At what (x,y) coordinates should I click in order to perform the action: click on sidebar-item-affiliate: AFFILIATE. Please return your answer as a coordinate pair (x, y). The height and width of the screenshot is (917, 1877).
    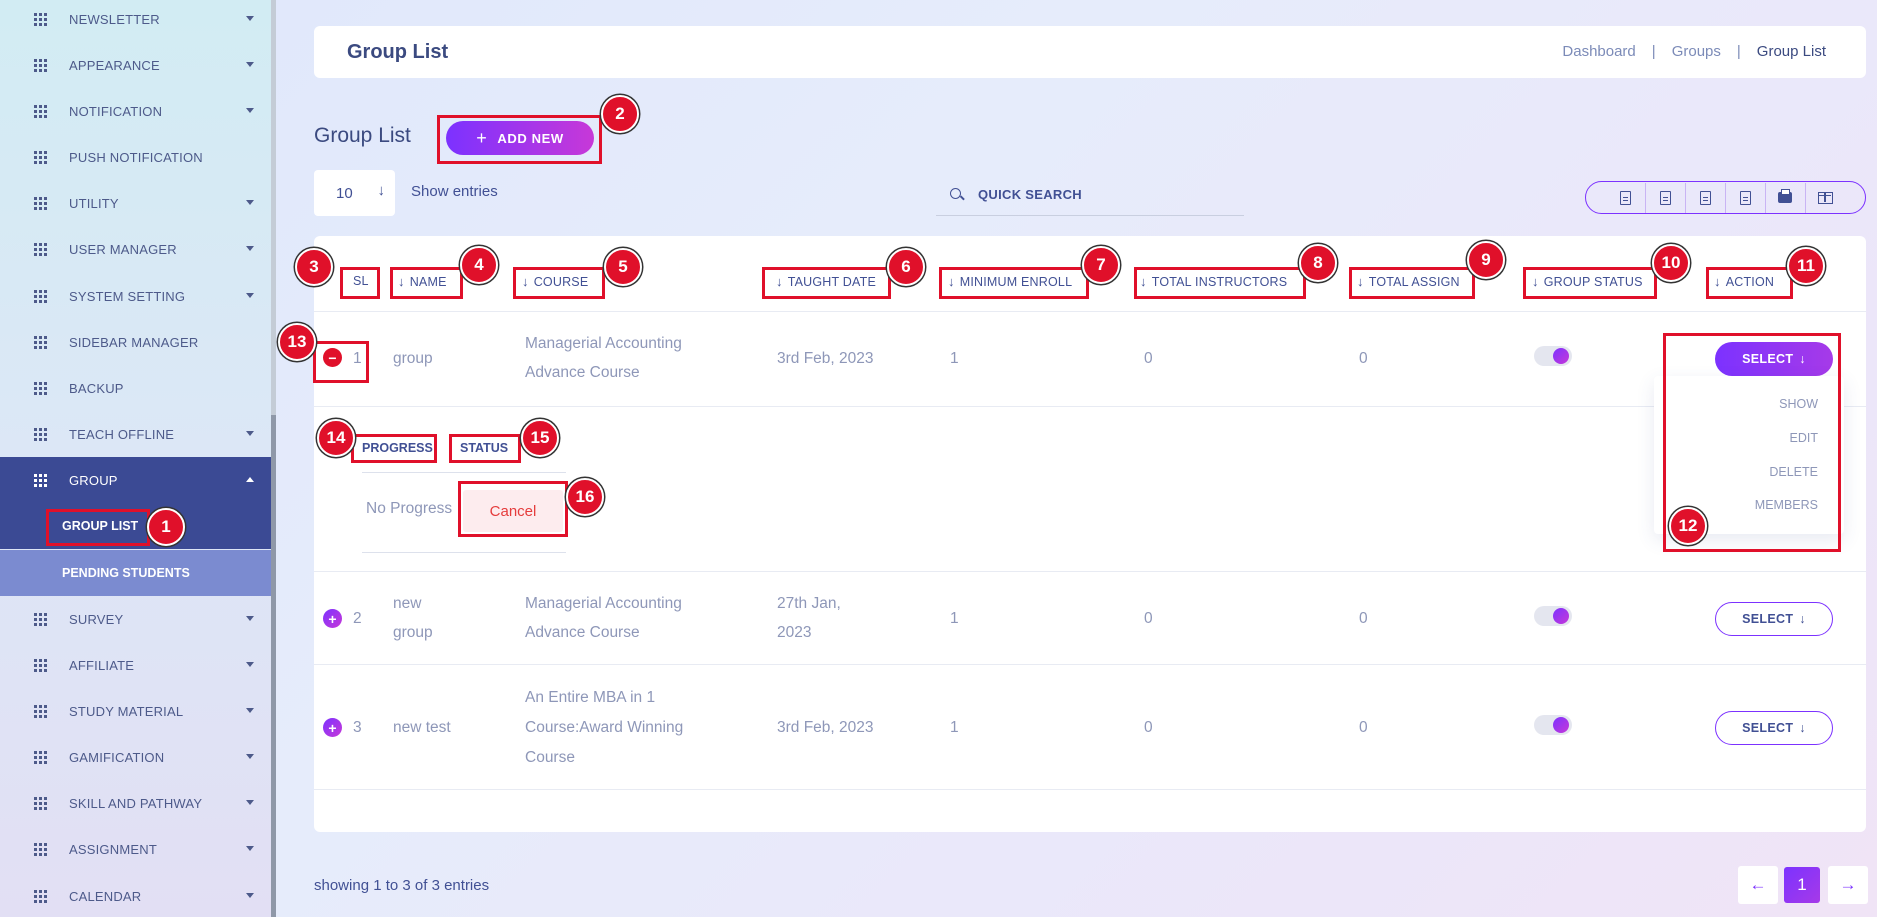
    Looking at the image, I should click on (138, 665).